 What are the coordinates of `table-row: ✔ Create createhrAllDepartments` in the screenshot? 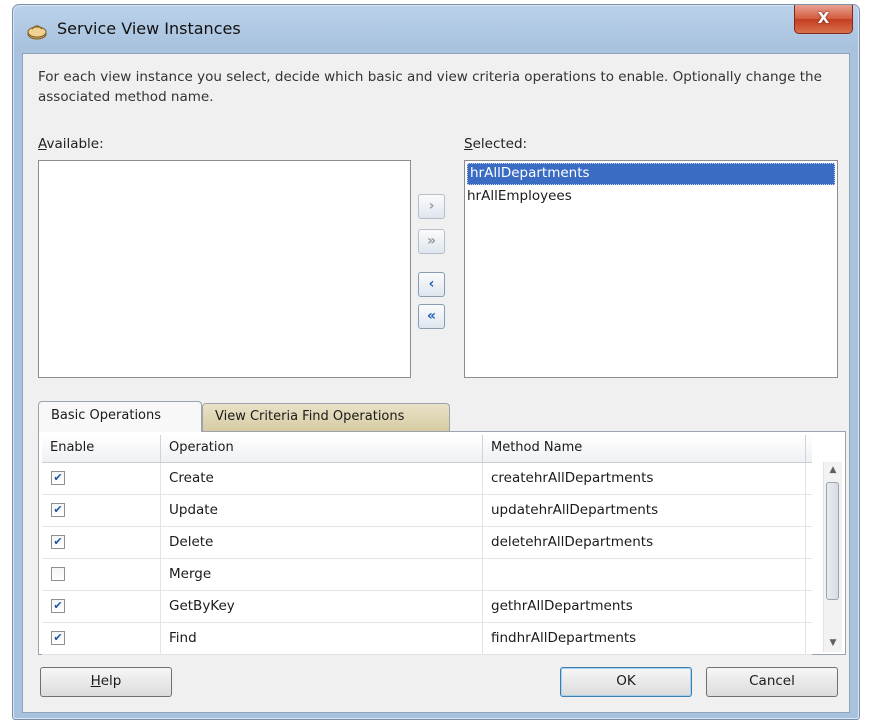 It's located at (427, 479).